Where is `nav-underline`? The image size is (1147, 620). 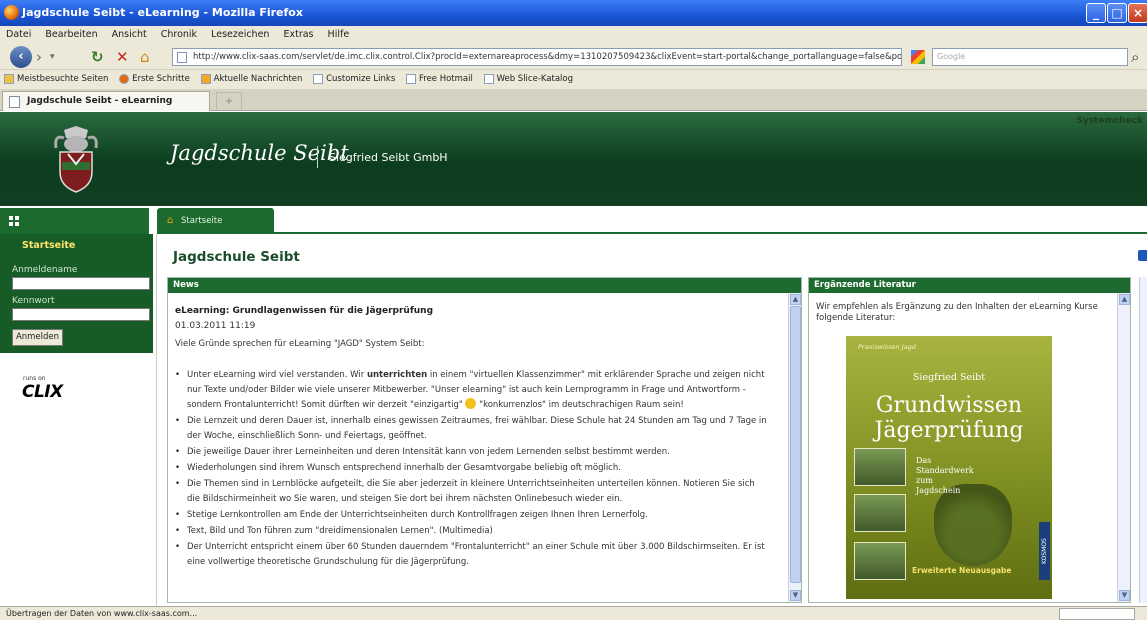 nav-underline is located at coordinates (652, 233).